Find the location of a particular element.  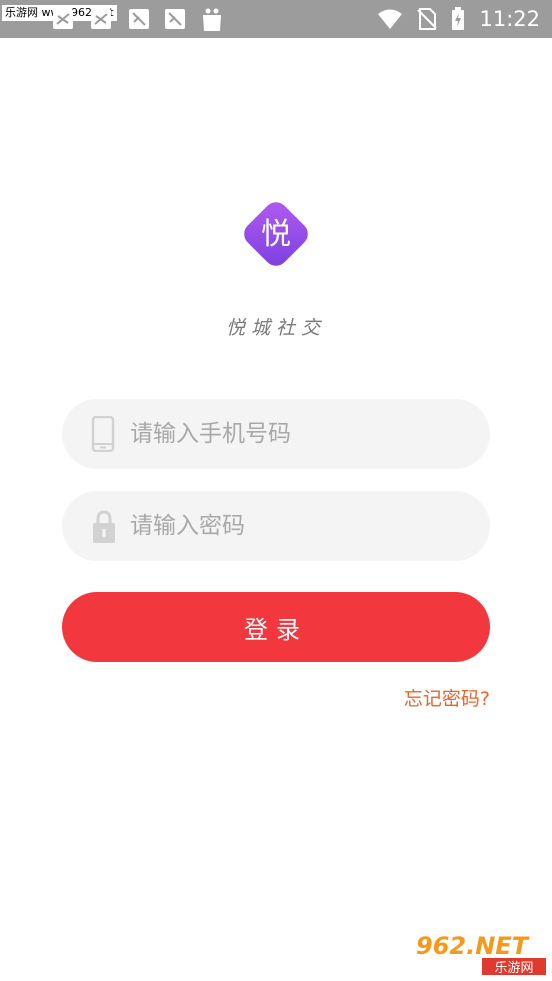

watermark-bottom-text: 乐游网 is located at coordinates (513, 968).